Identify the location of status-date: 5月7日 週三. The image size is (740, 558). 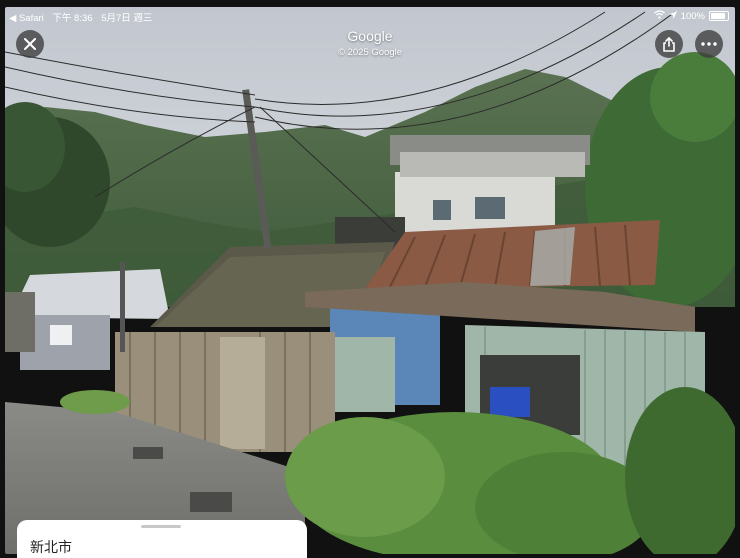
(127, 18).